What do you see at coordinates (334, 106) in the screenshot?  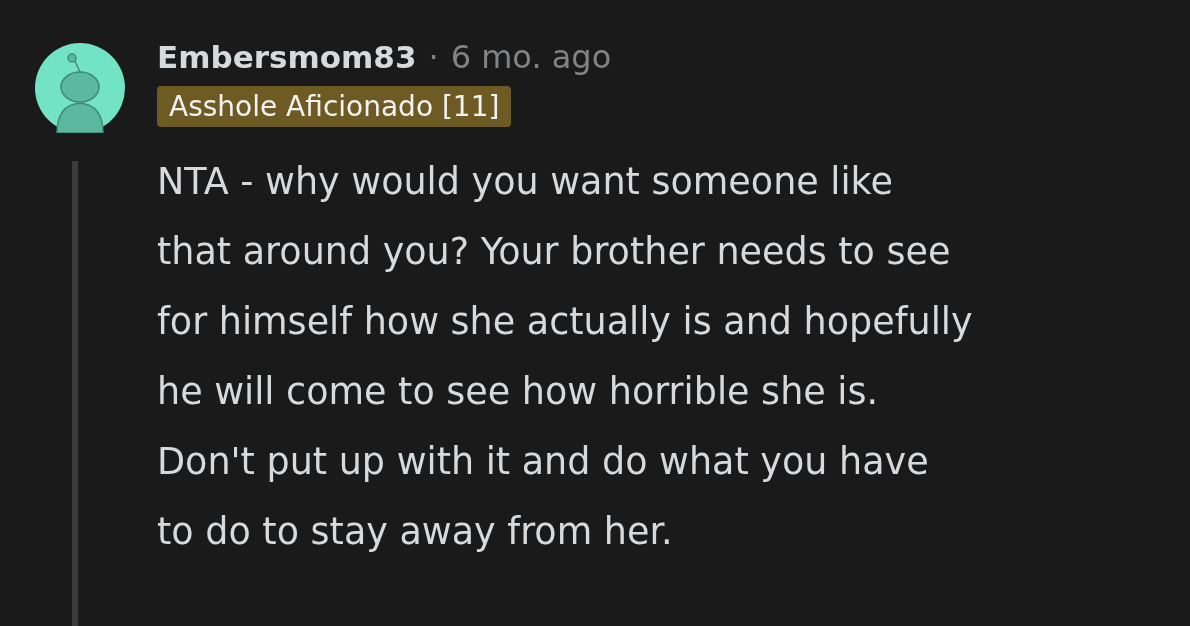 I see `user-flair: Asshole Aficionado [11]` at bounding box center [334, 106].